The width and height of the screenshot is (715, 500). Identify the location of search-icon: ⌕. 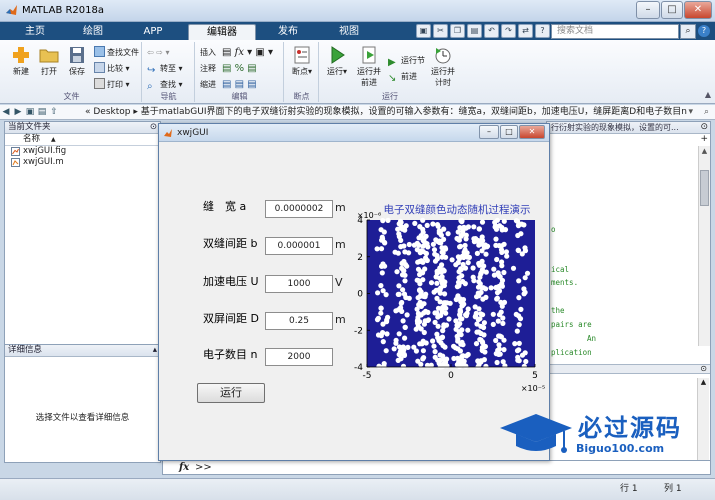
(688, 31).